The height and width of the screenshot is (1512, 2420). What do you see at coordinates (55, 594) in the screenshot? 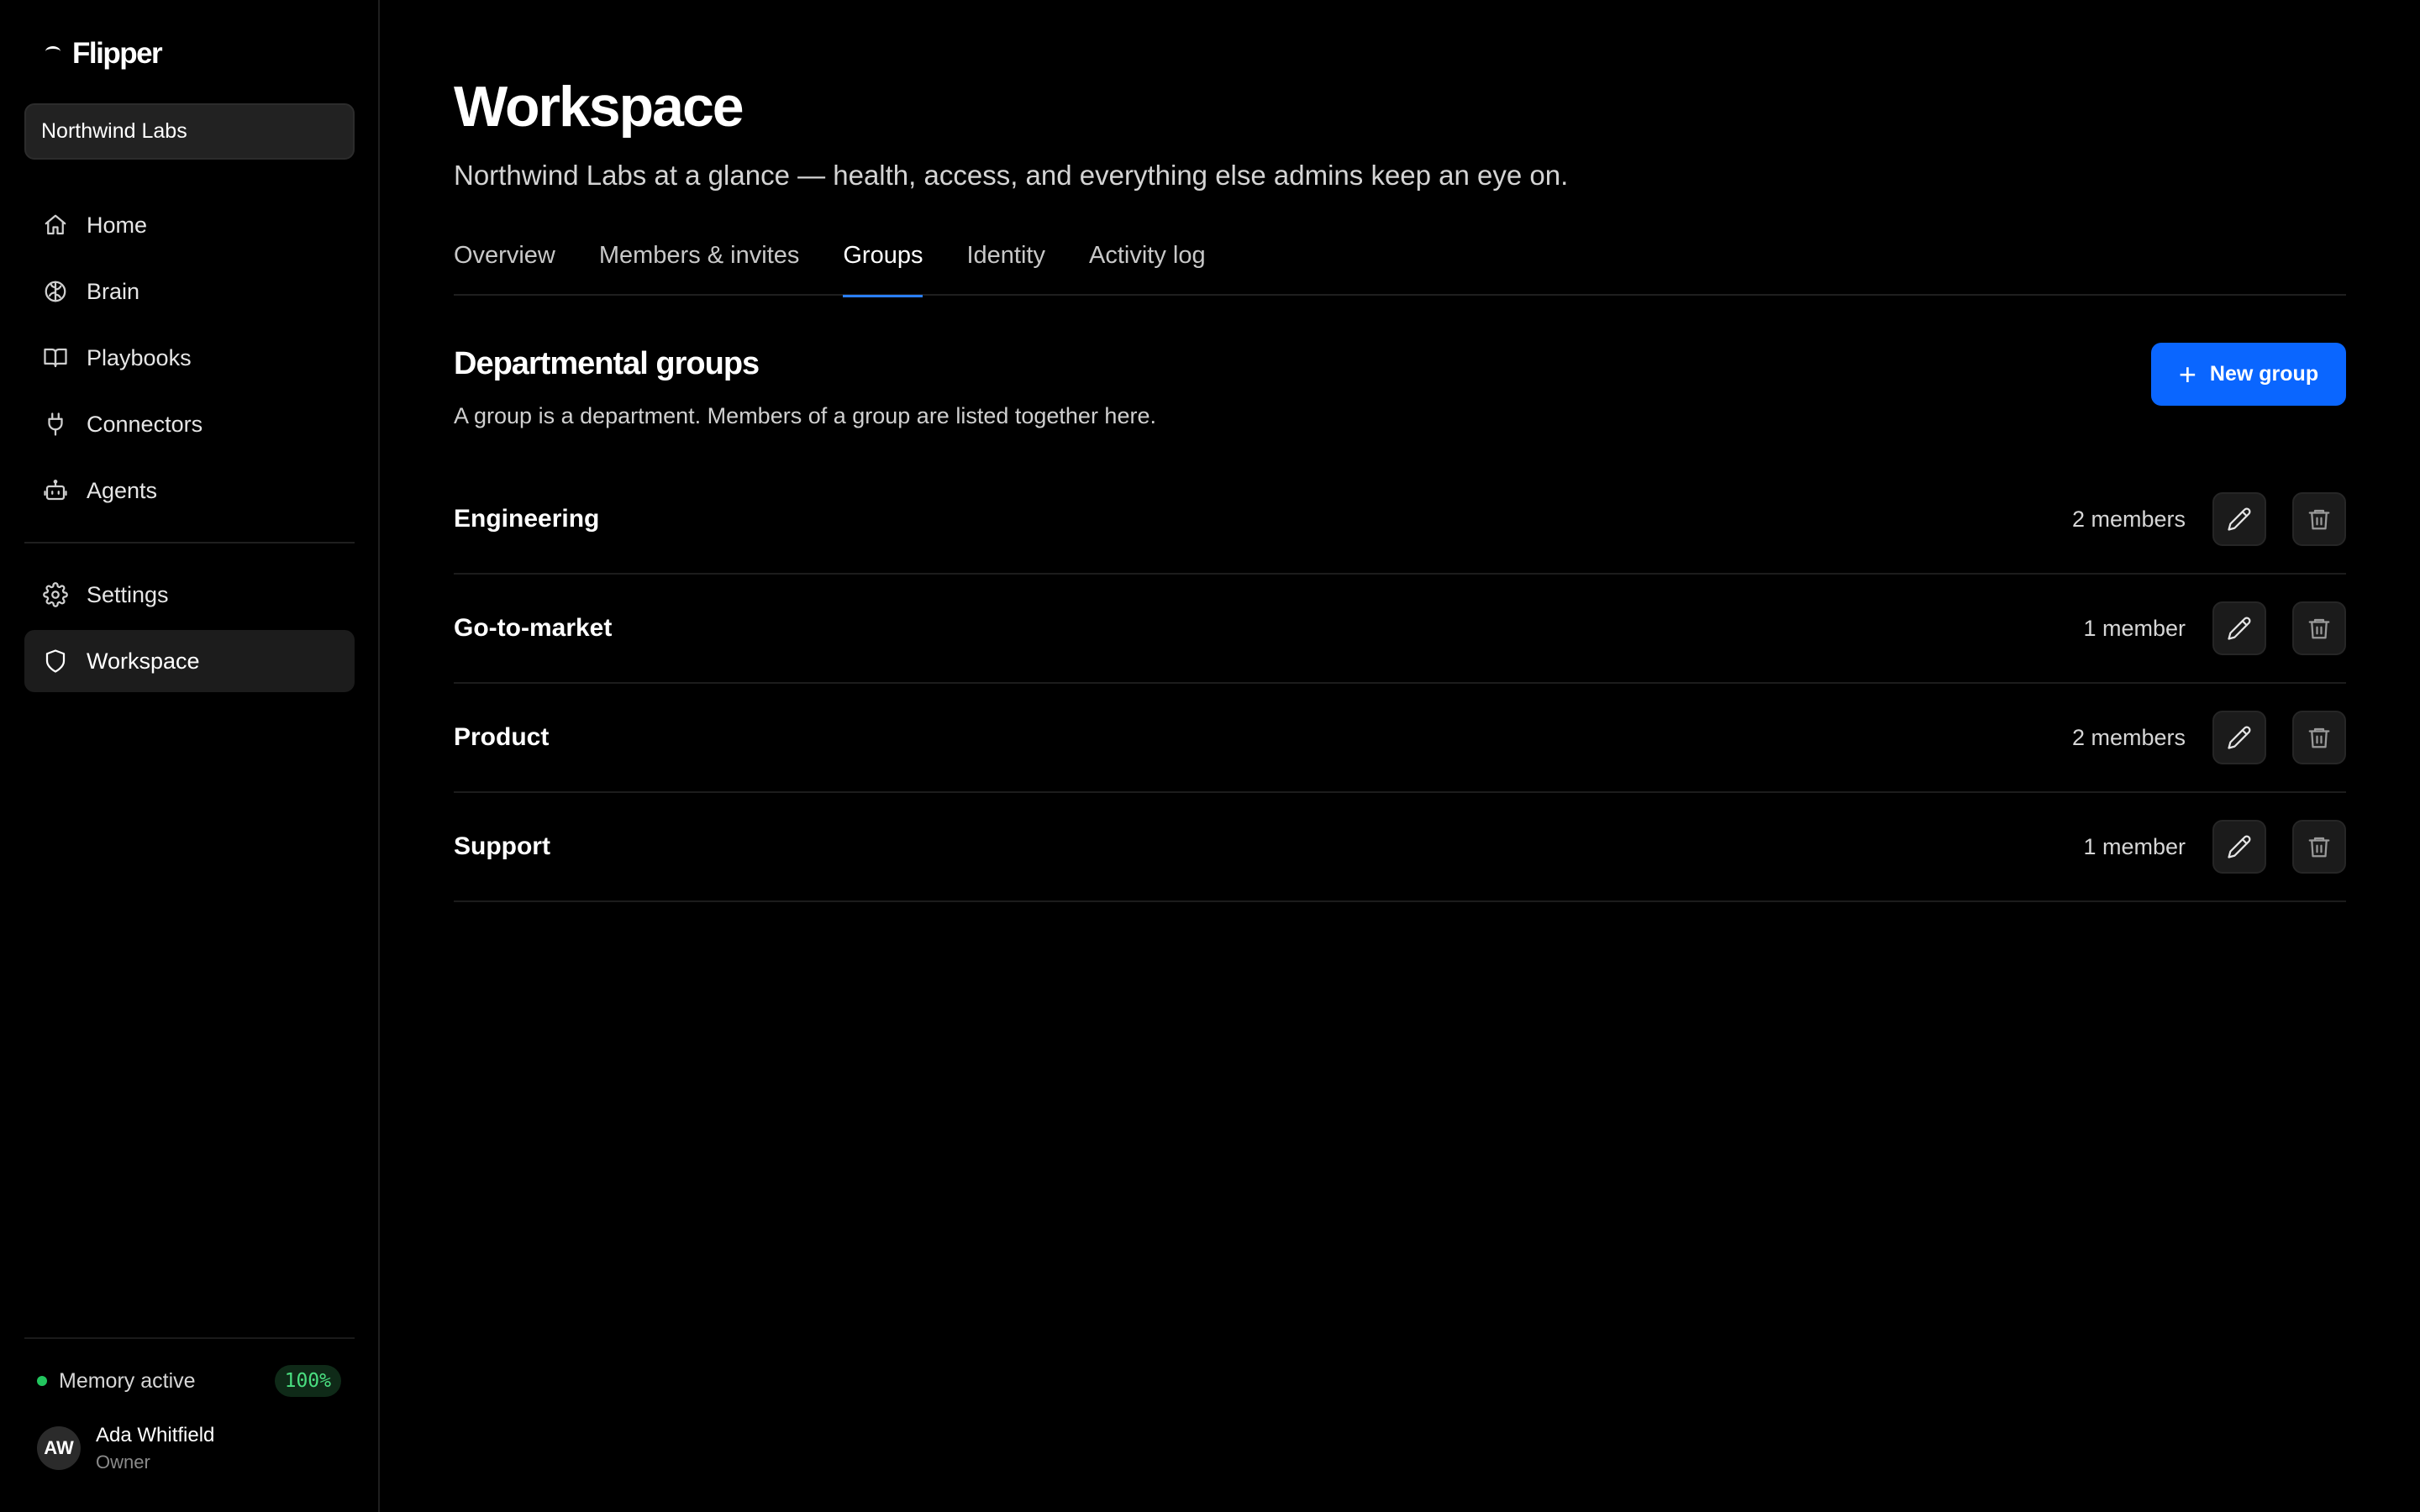
I see `gear-icon` at bounding box center [55, 594].